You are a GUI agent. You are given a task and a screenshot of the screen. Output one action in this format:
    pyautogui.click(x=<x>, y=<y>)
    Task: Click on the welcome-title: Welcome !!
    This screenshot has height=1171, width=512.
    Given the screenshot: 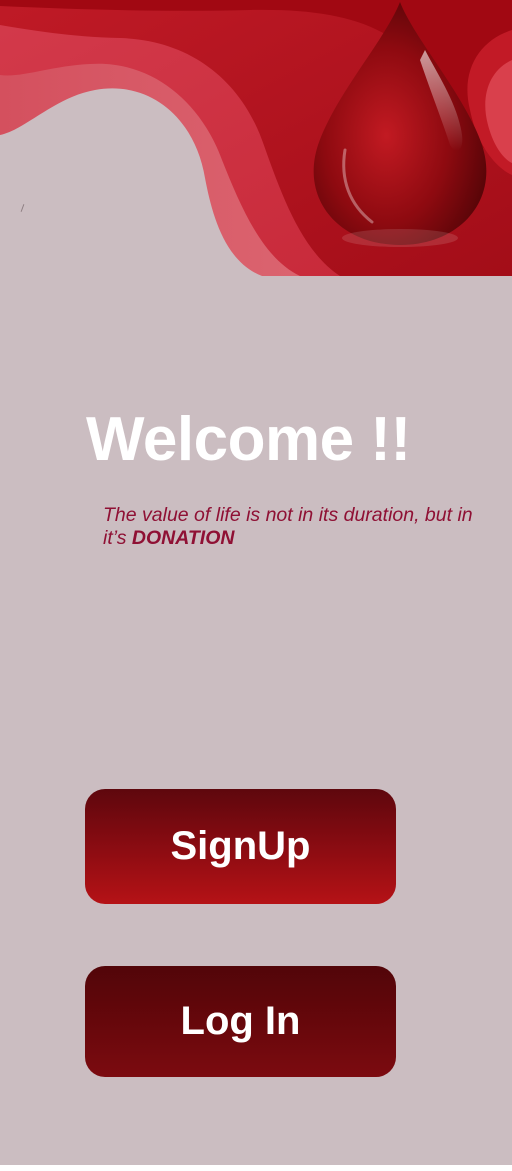 What is the action you would take?
    pyautogui.click(x=248, y=439)
    